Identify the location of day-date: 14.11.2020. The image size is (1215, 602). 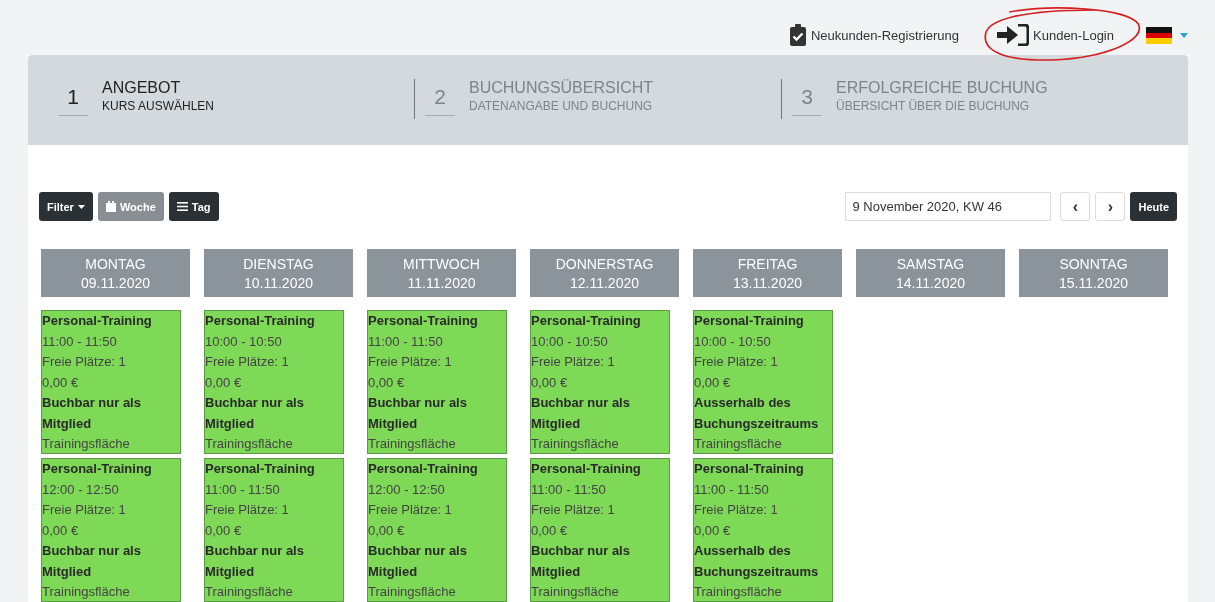
(930, 282).